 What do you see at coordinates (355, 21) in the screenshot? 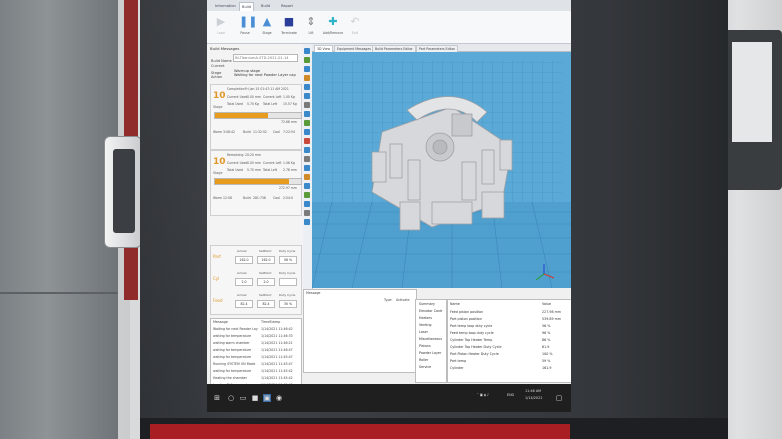
I see `undo-icon: ↶` at bounding box center [355, 21].